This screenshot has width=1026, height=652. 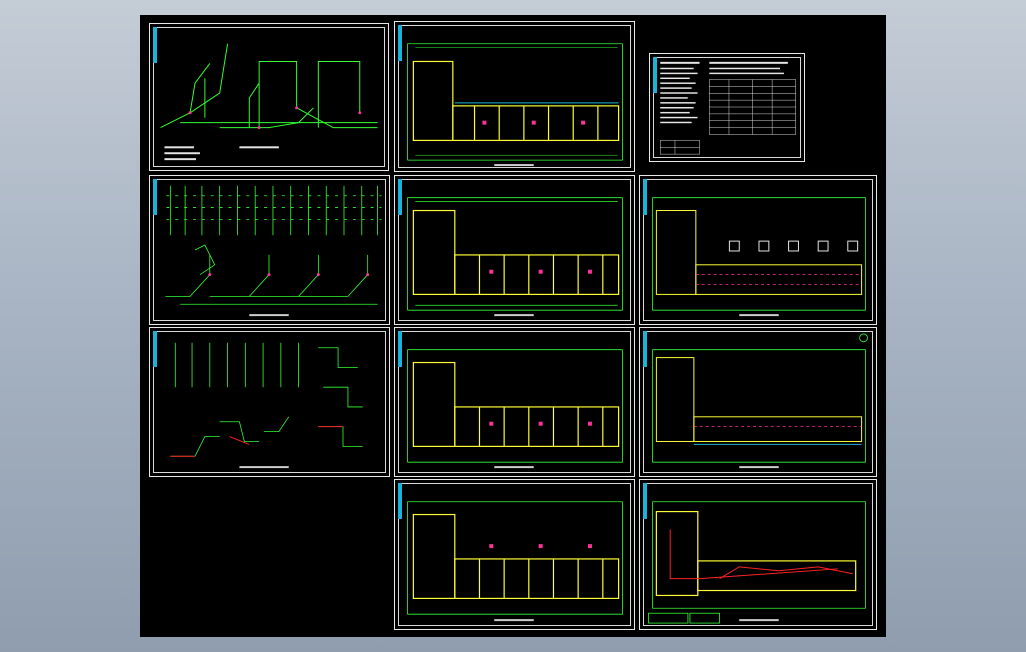 I want to click on sheet-design-notes, so click(x=727, y=107).